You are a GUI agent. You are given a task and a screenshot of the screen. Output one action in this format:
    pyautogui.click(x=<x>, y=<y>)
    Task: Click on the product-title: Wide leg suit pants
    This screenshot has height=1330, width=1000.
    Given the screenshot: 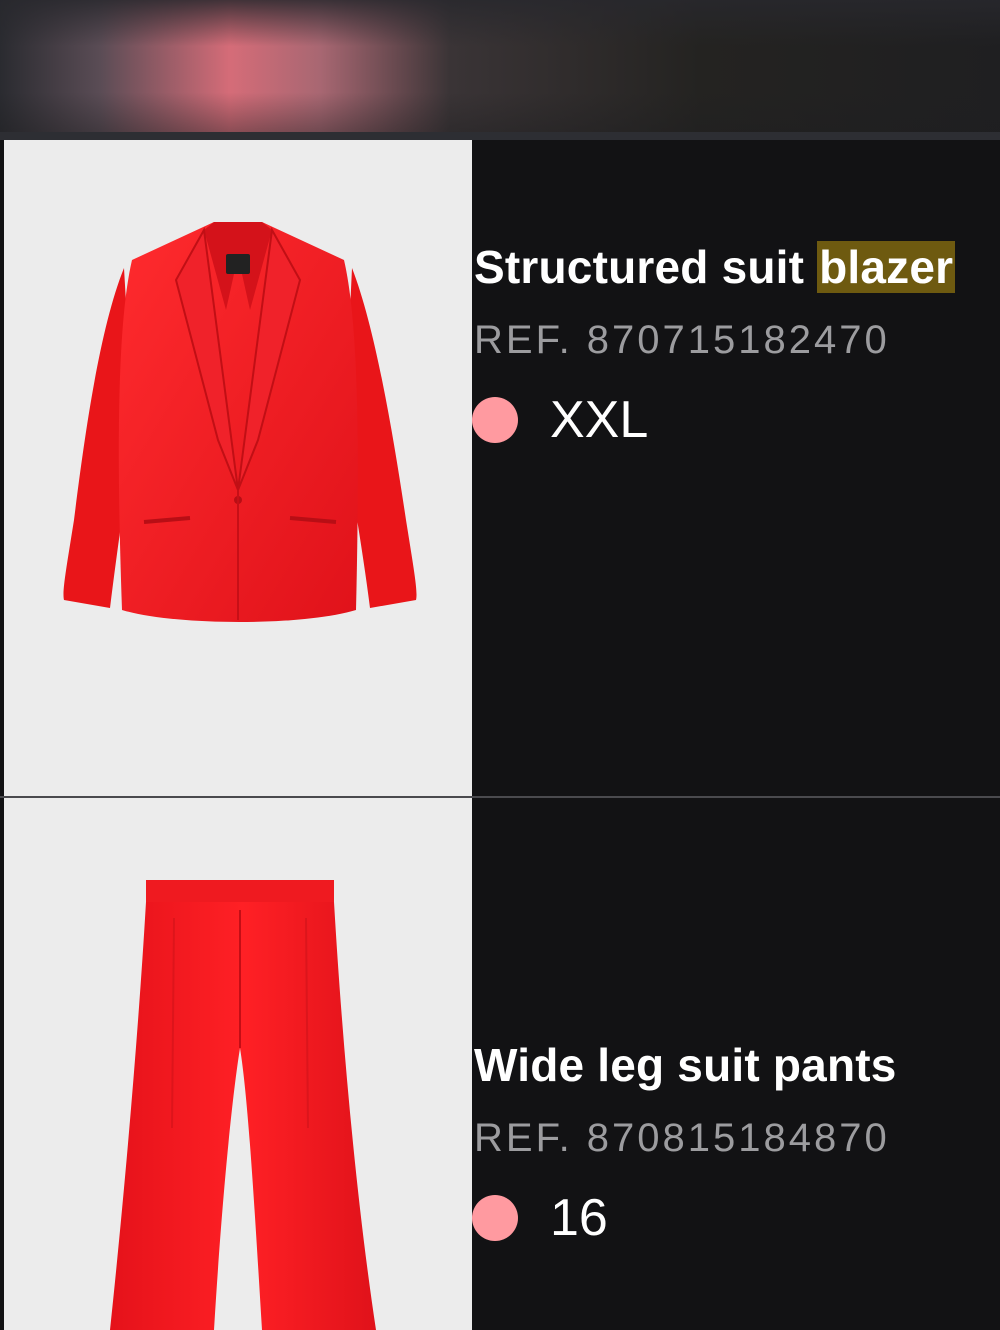 What is the action you would take?
    pyautogui.click(x=685, y=1065)
    